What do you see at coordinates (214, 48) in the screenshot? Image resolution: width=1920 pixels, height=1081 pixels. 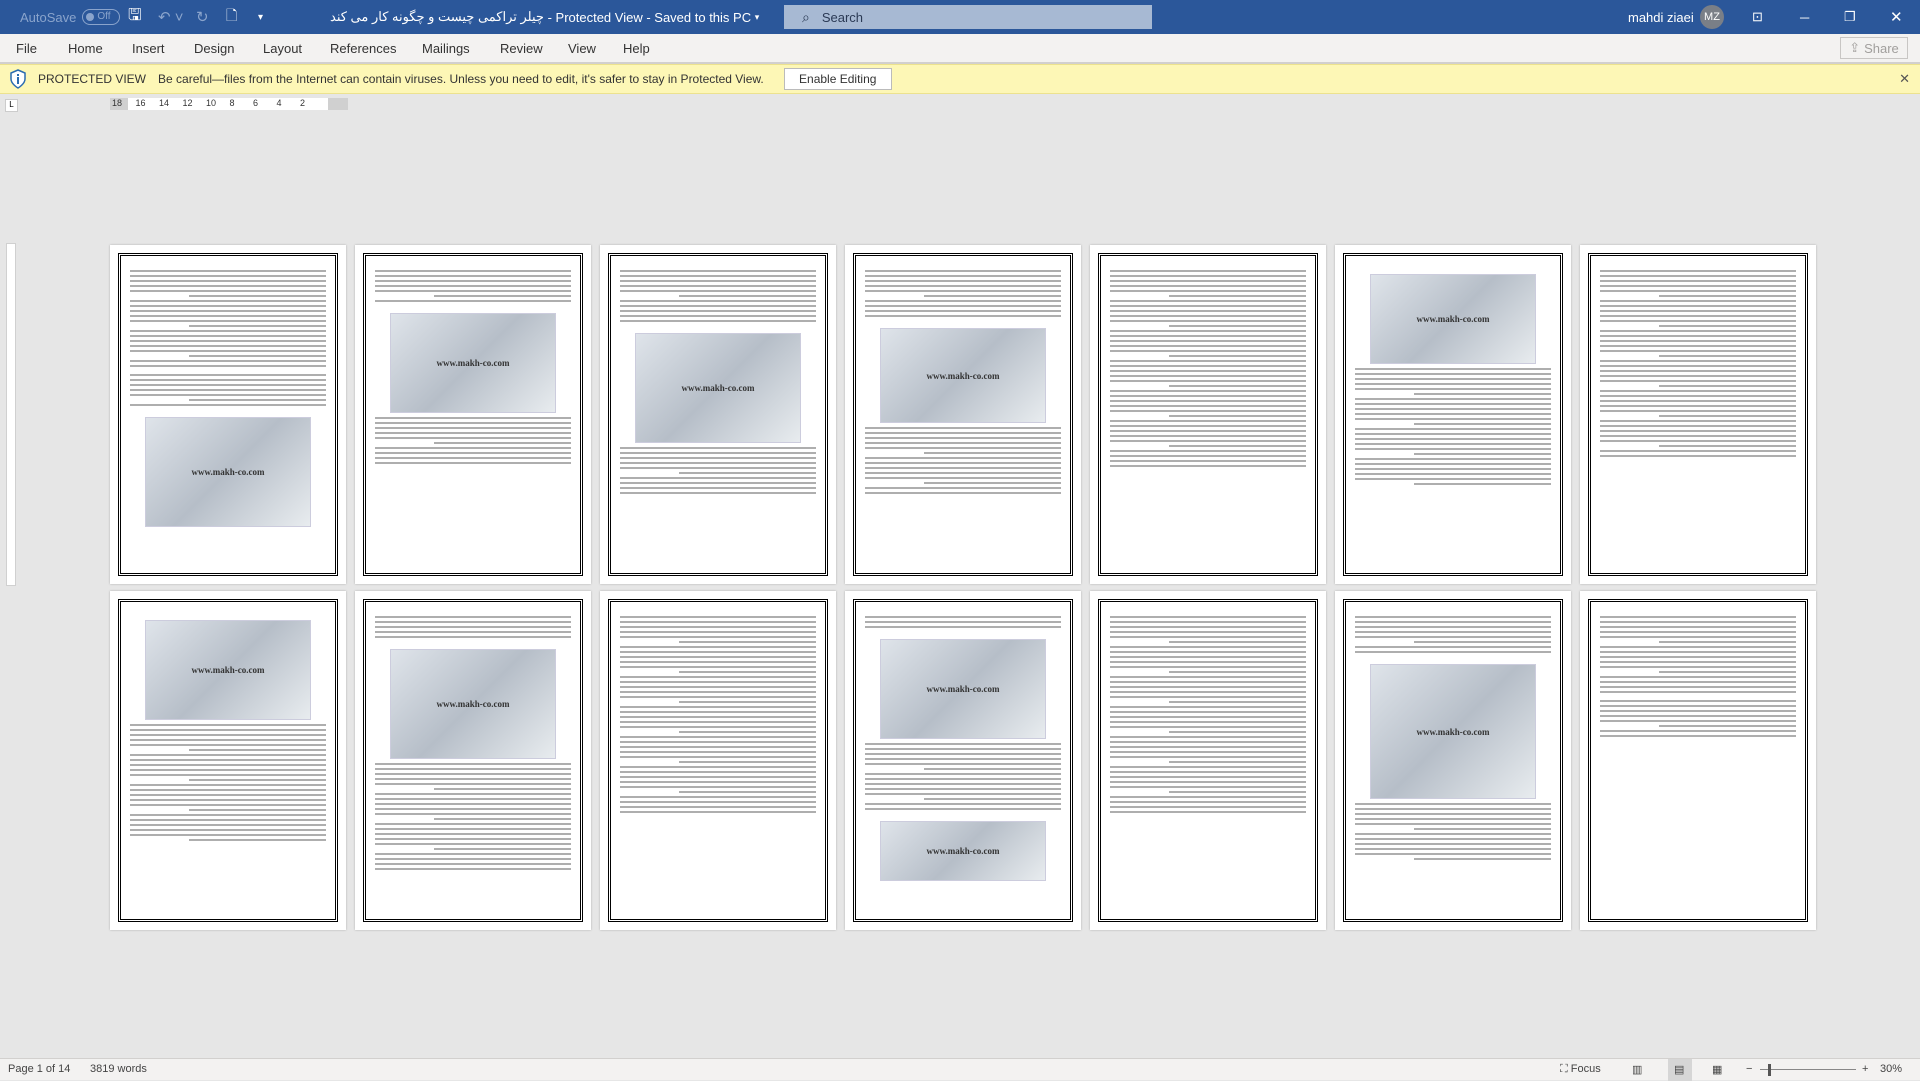 I see `tab-design: Design` at bounding box center [214, 48].